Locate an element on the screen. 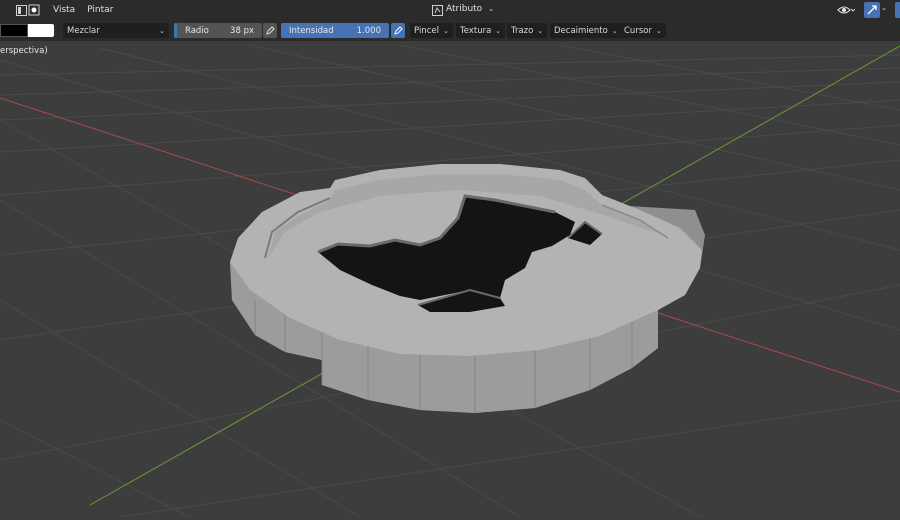 This screenshot has width=900, height=520. viewport-header: Vista Pintar Atributo ⌄ ⌄ is located at coordinates (450, 10).